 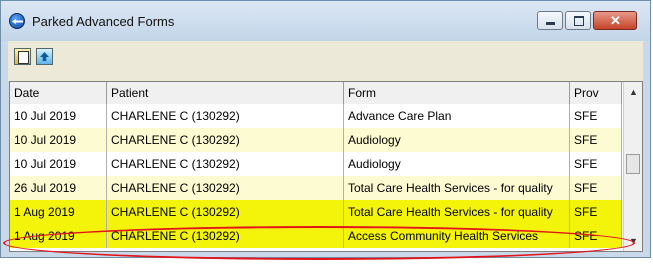 I want to click on scroll-thumb, so click(x=633, y=164).